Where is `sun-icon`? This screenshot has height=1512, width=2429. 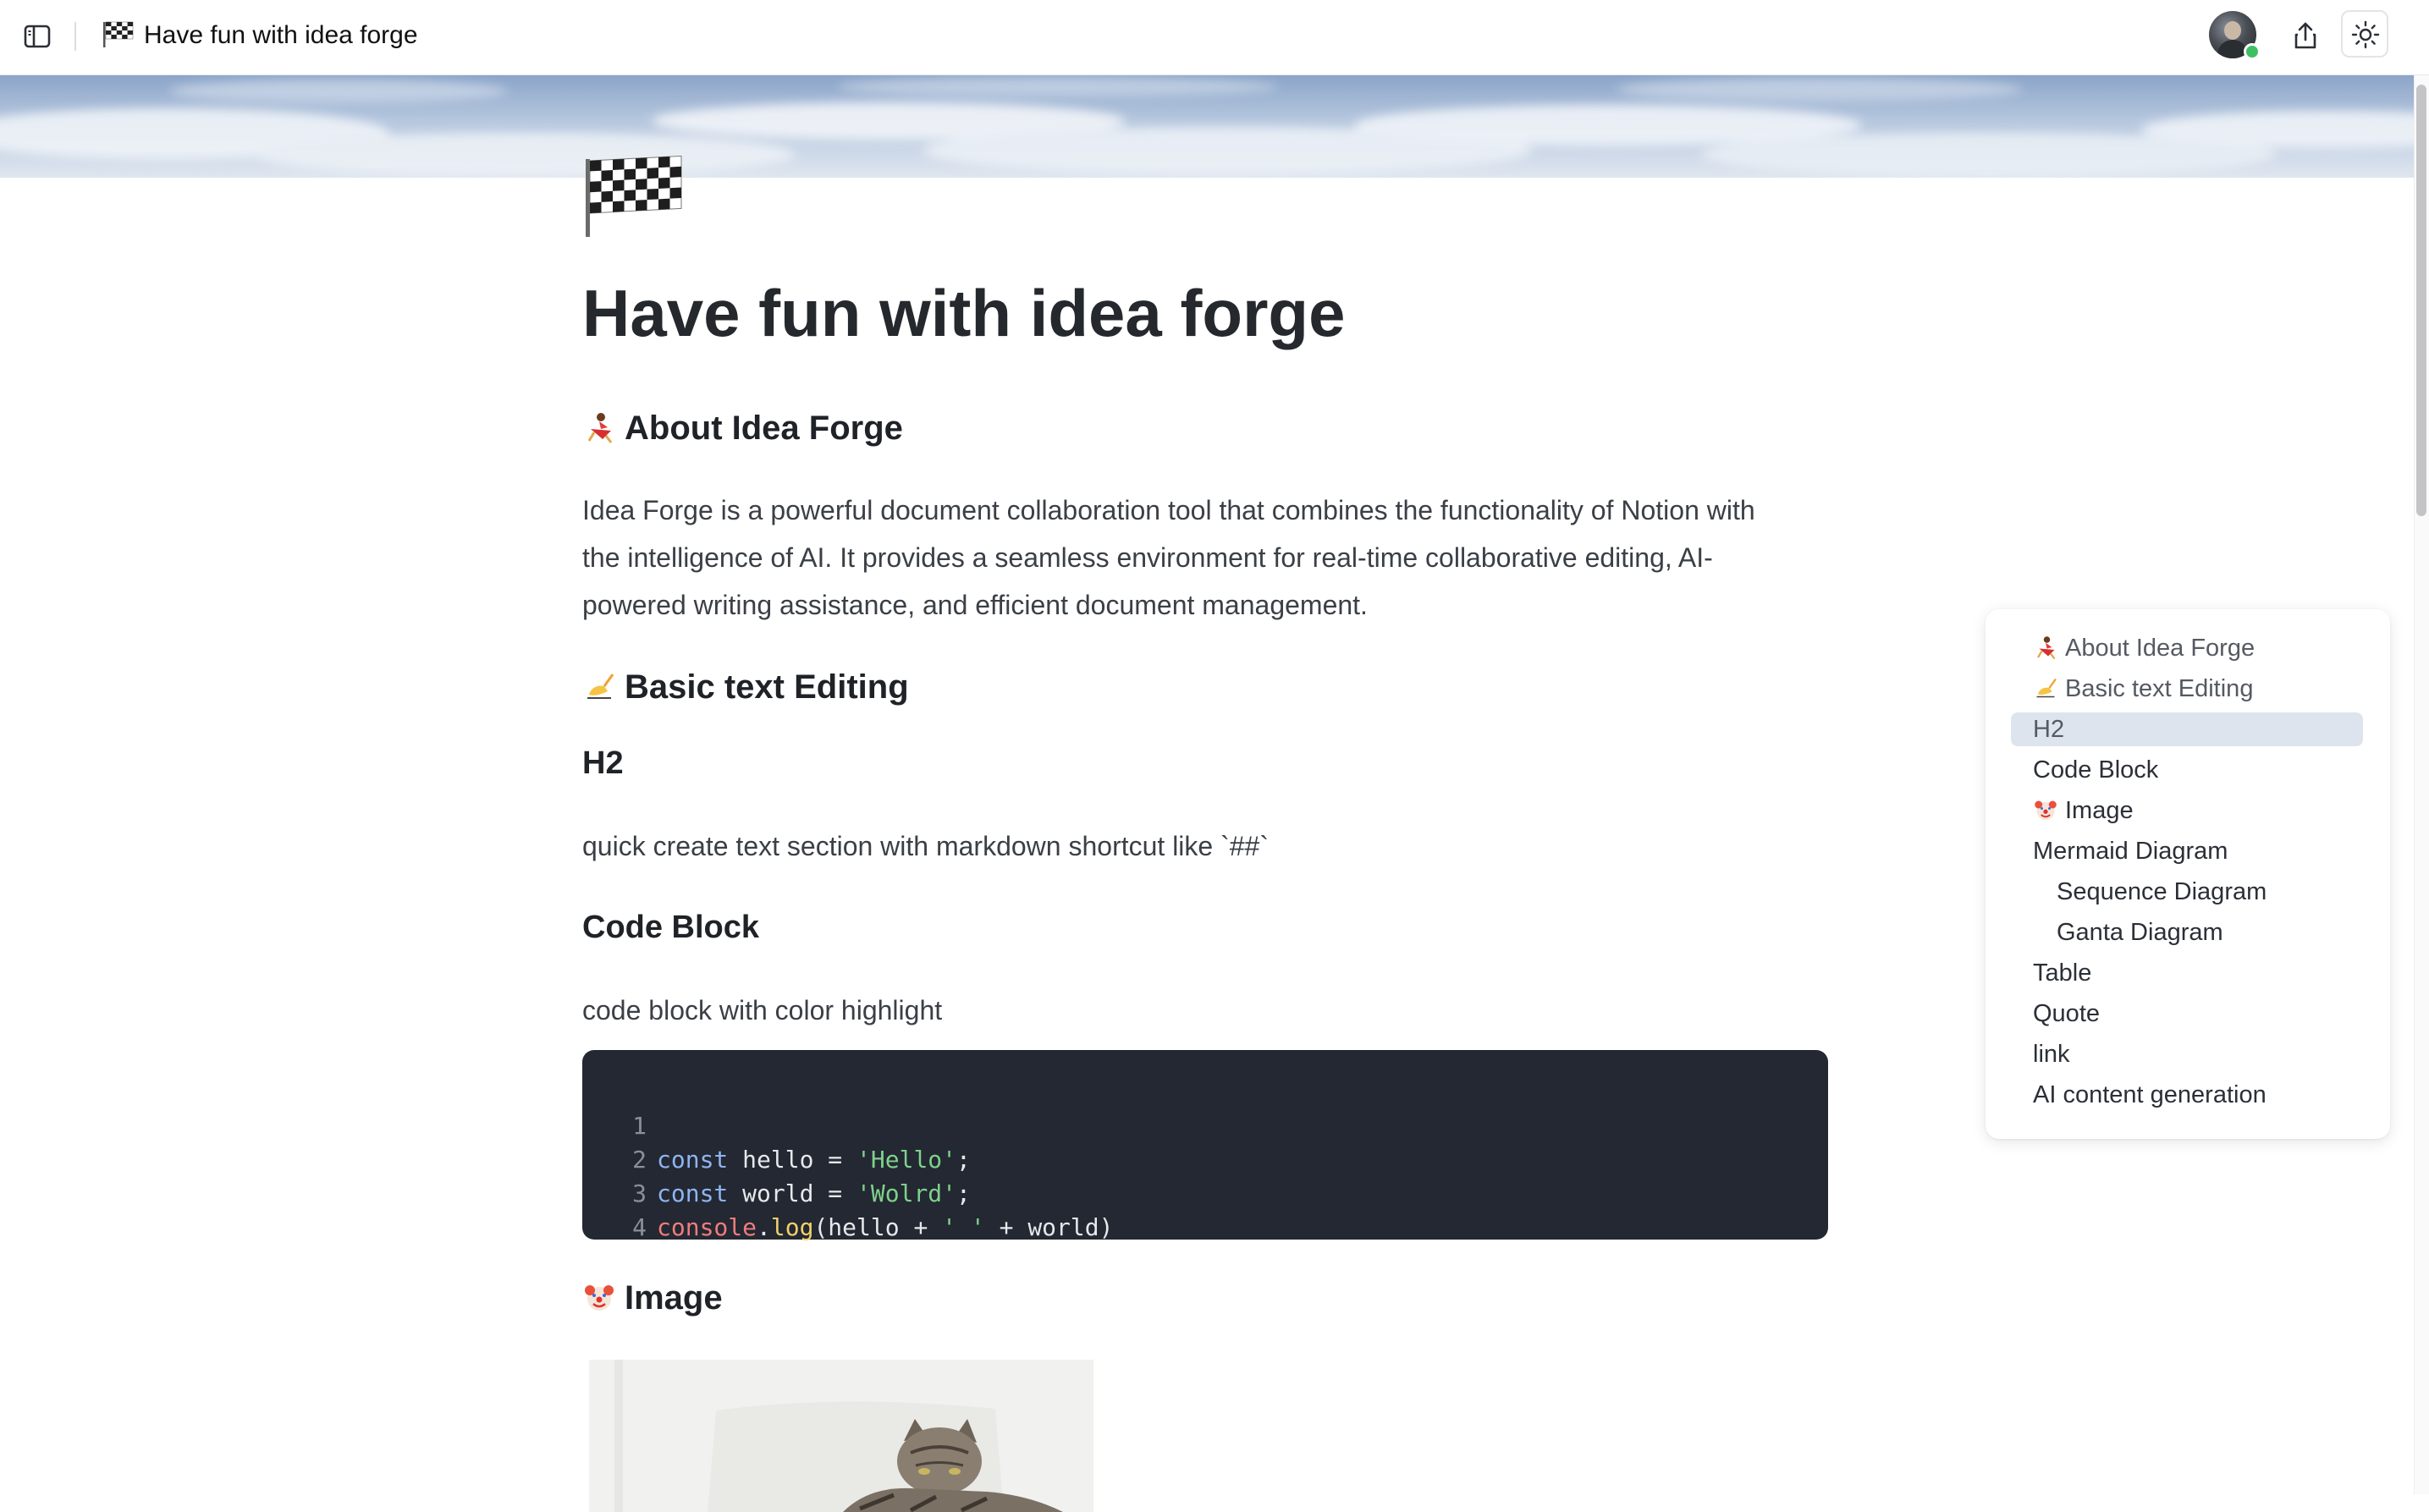 sun-icon is located at coordinates (2366, 34).